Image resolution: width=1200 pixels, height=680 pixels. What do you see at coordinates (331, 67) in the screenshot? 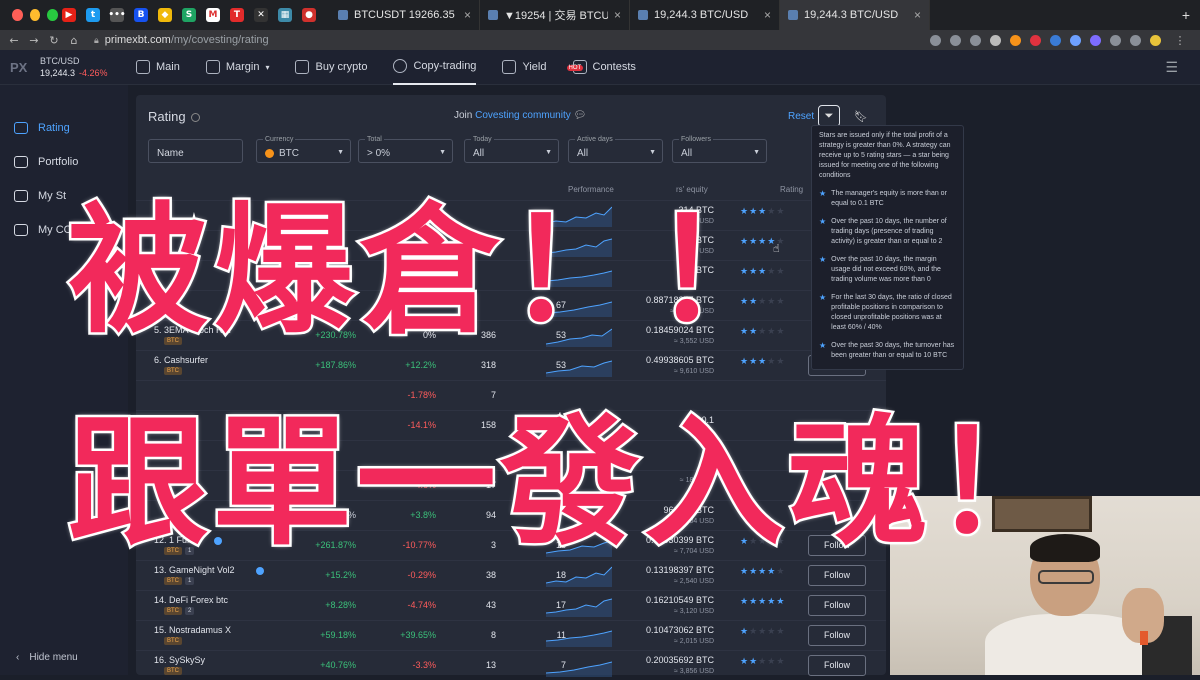
I see `nav-item-buy-crypto: Buy crypto` at bounding box center [331, 67].